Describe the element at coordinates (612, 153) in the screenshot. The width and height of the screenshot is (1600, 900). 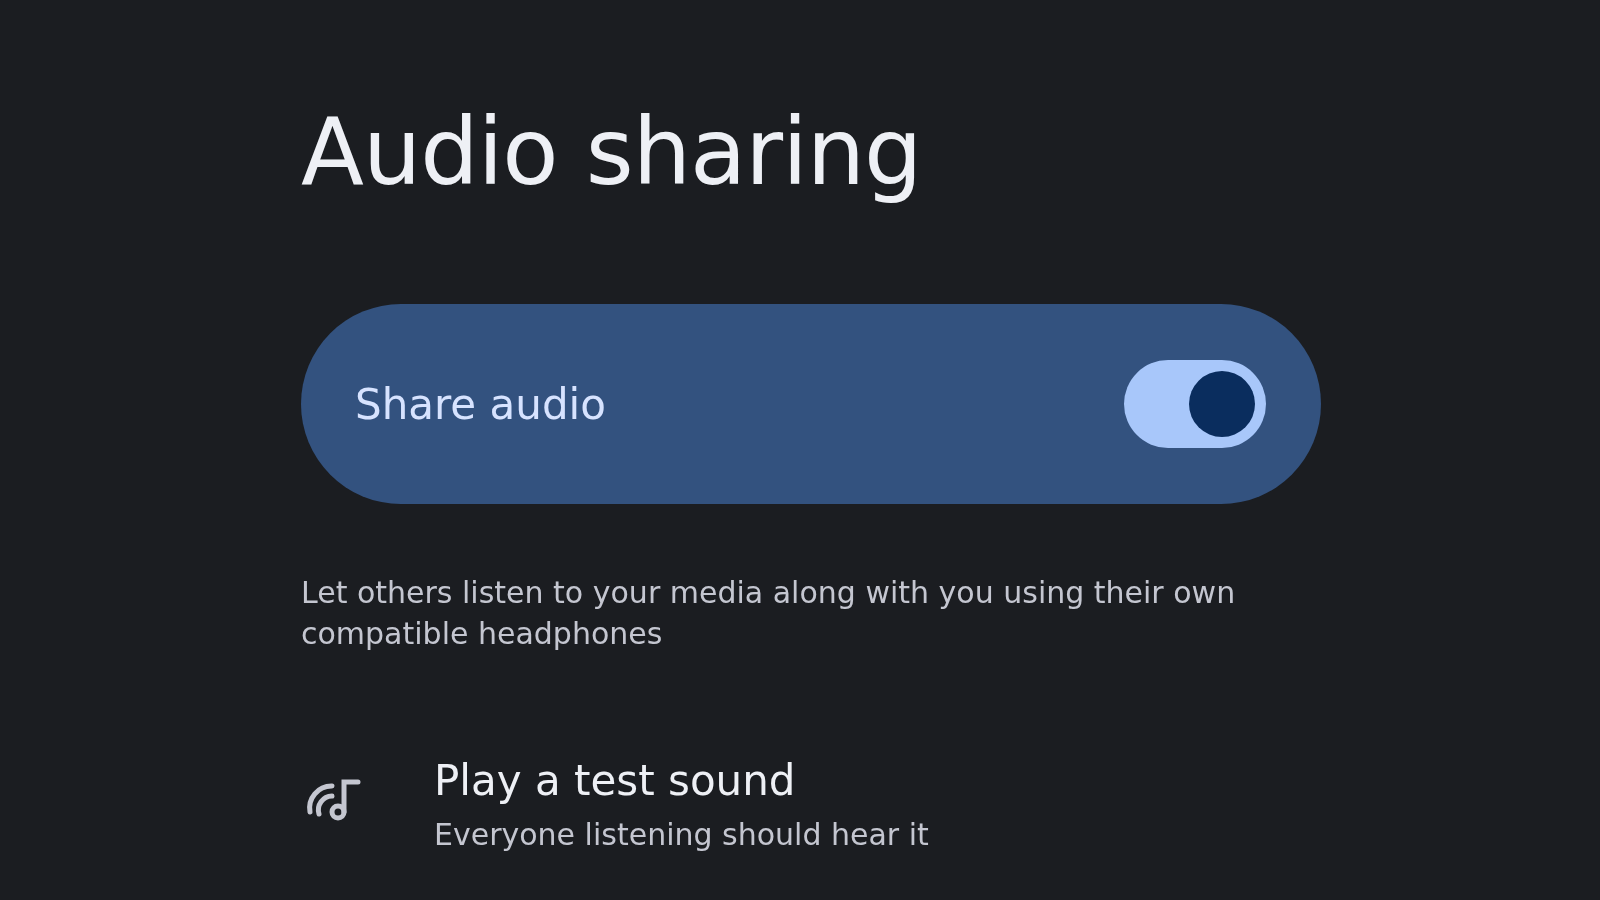
I see `page-title: Audio sharing` at that location.